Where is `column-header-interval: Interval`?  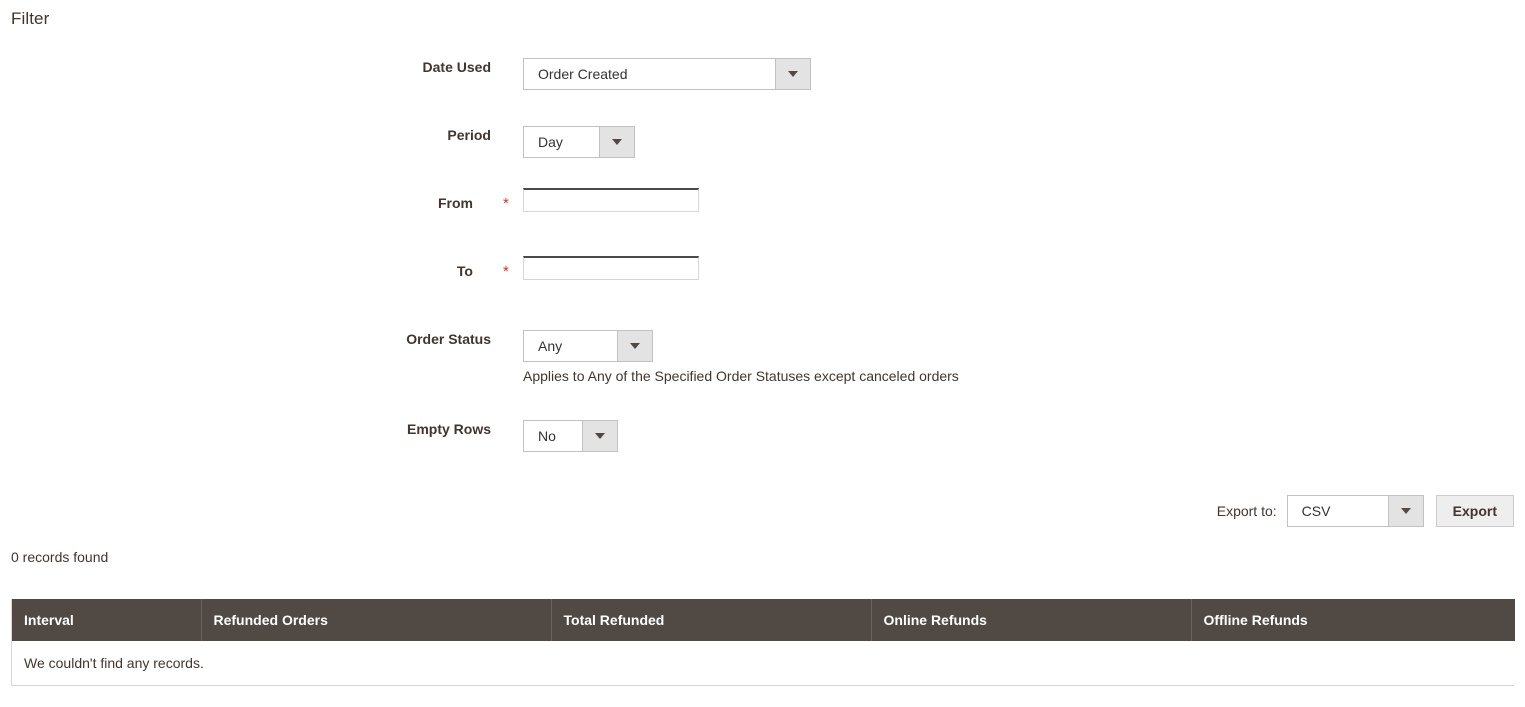 column-header-interval: Interval is located at coordinates (107, 620).